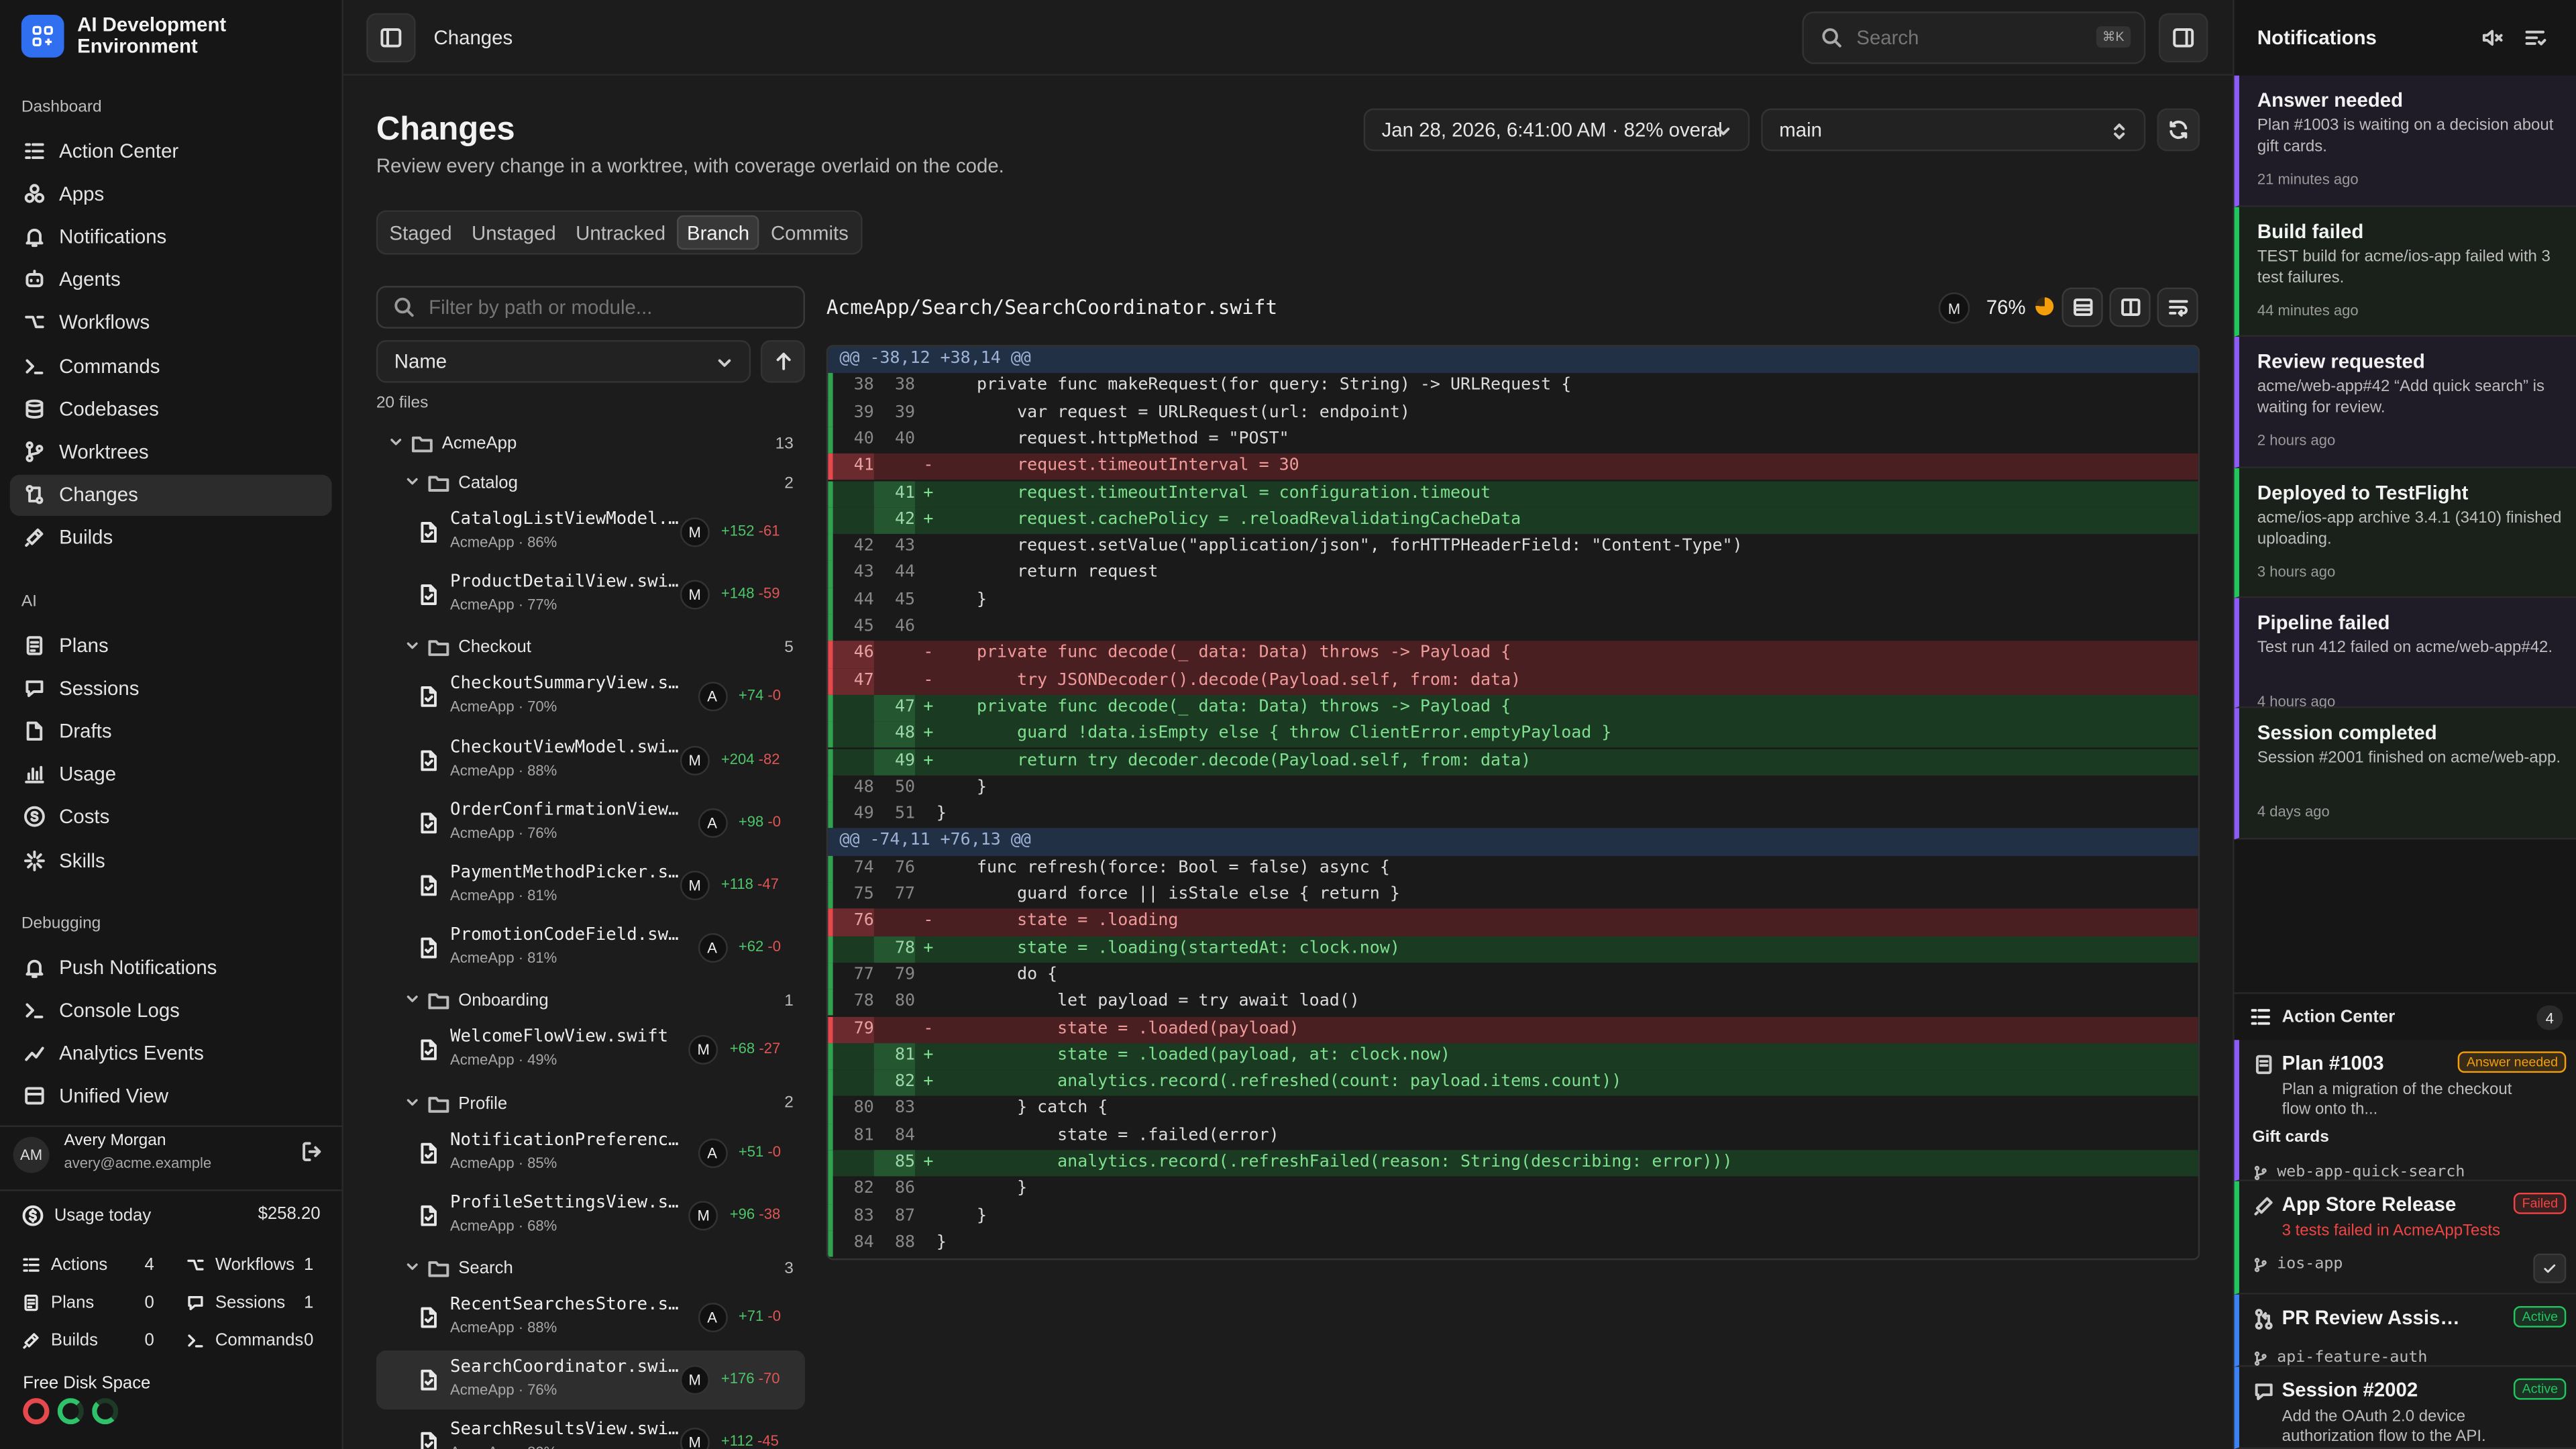 The width and height of the screenshot is (2576, 1449). I want to click on mark-all-read-icon, so click(2535, 37).